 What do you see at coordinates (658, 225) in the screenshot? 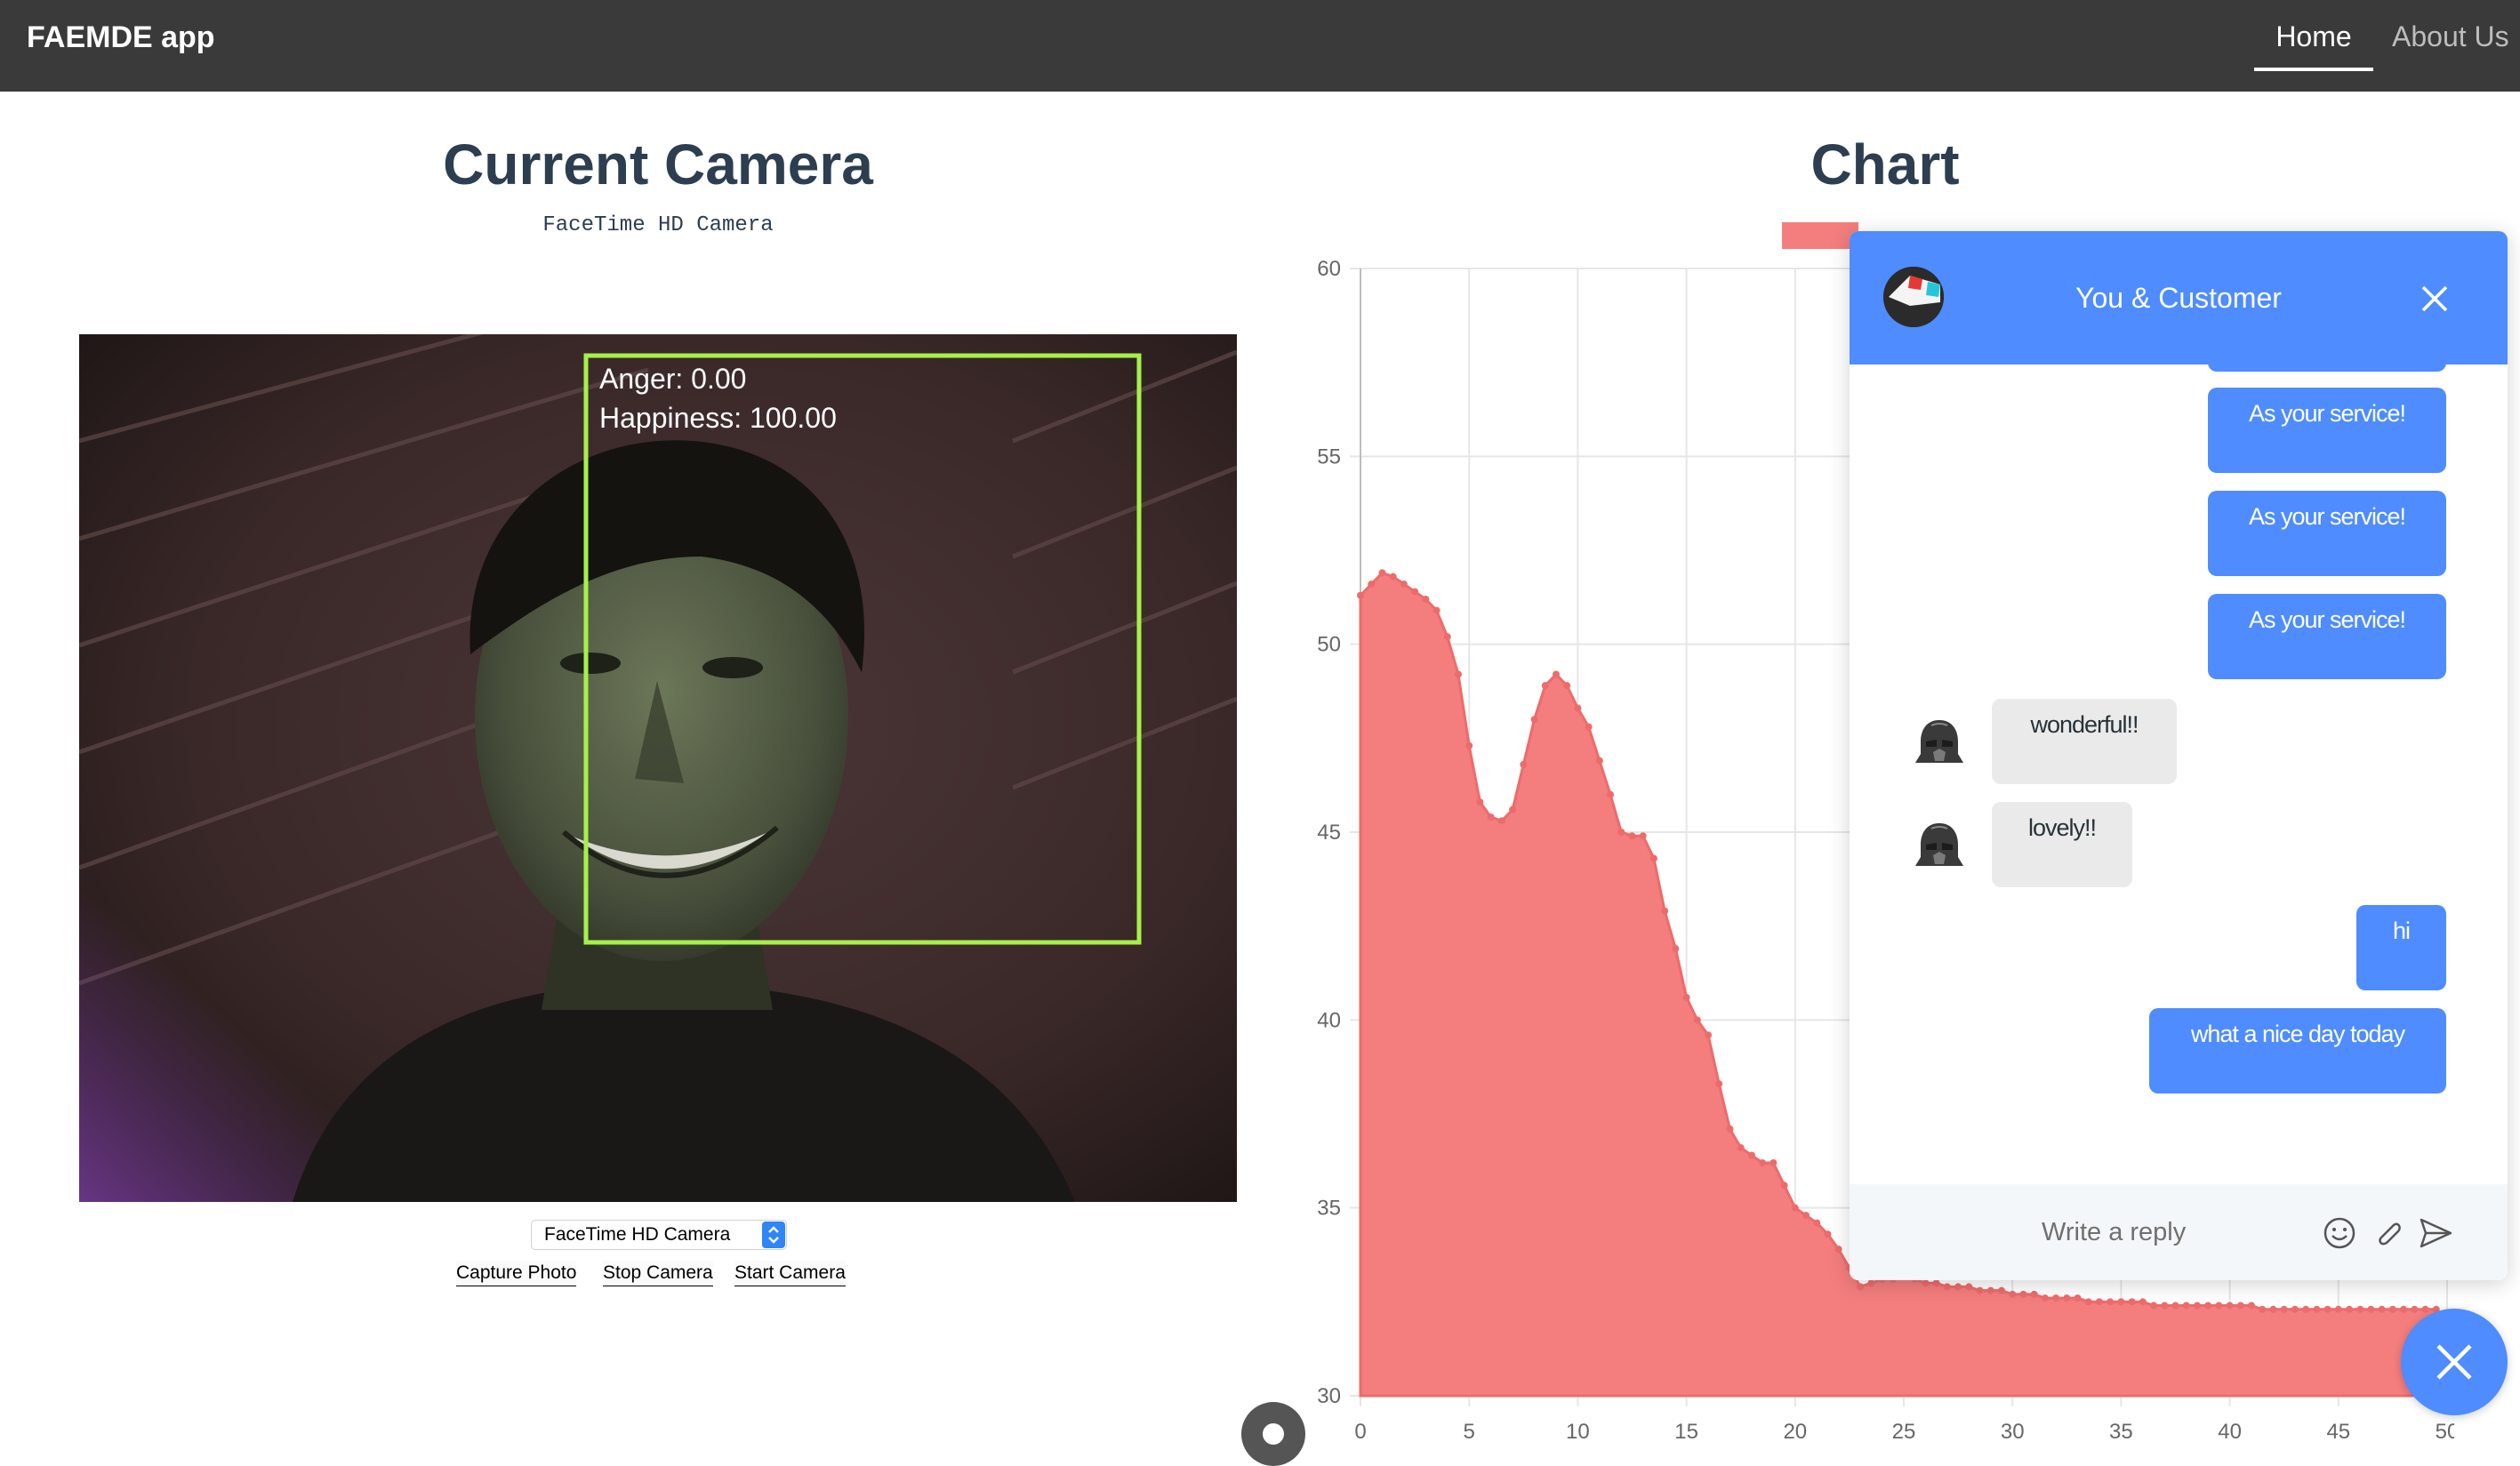
I see `camera-device-name: FaceTime HD Camera` at bounding box center [658, 225].